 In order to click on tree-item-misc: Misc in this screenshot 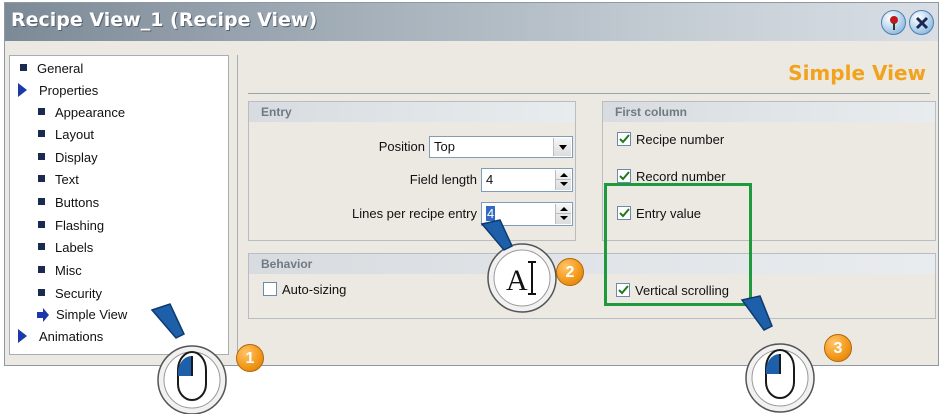, I will do `click(60, 271)`.